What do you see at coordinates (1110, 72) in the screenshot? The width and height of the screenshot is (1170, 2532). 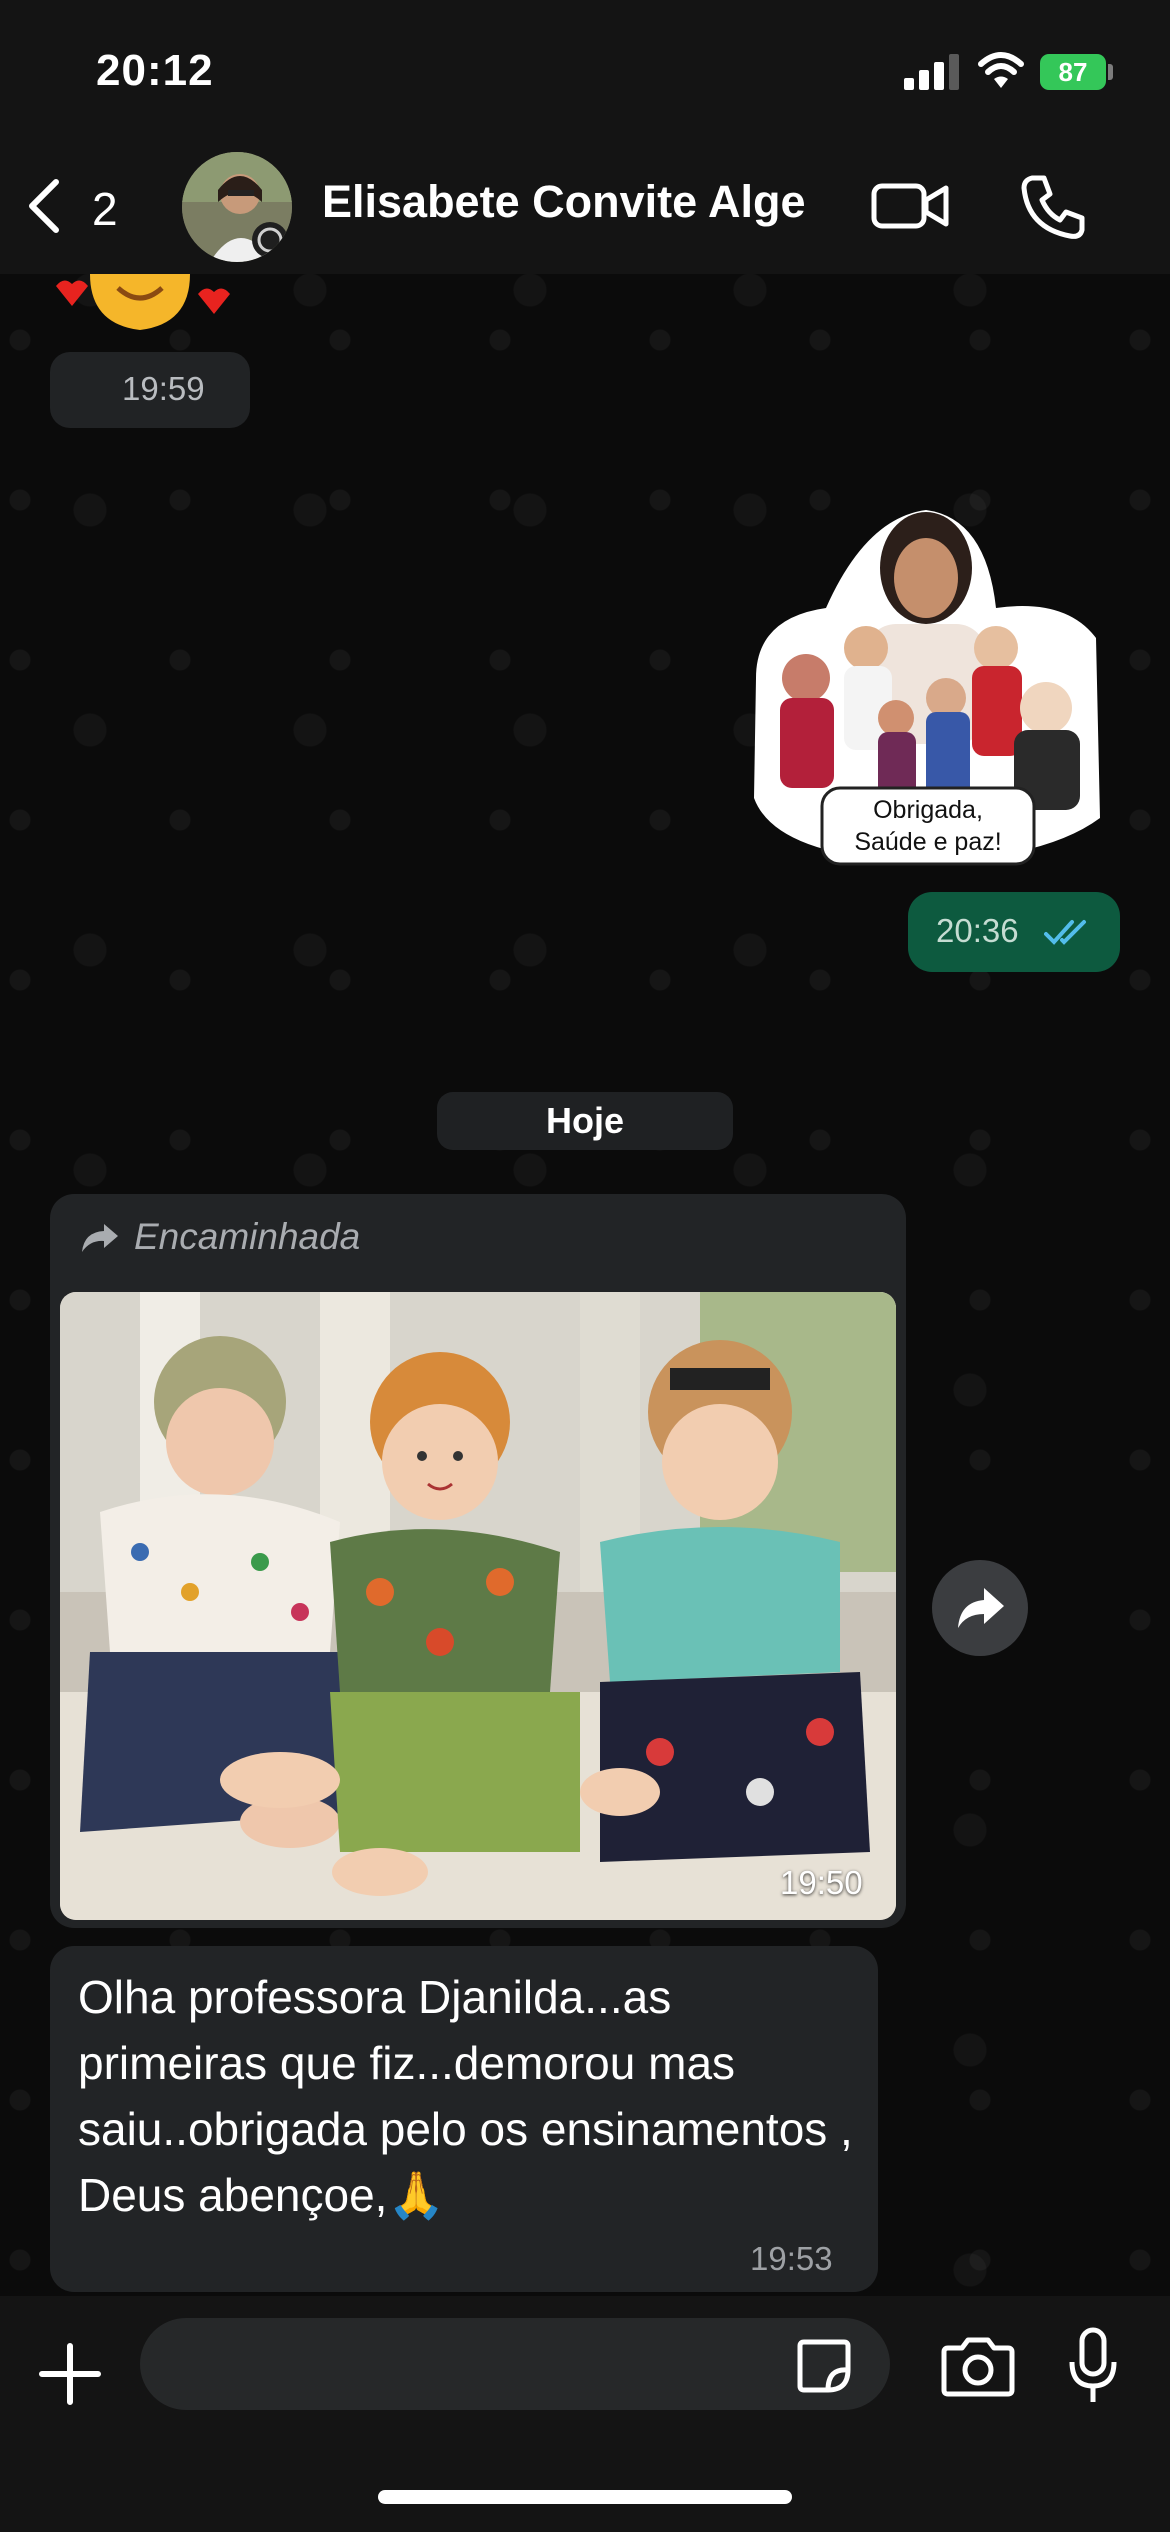 I see `battery-cap` at bounding box center [1110, 72].